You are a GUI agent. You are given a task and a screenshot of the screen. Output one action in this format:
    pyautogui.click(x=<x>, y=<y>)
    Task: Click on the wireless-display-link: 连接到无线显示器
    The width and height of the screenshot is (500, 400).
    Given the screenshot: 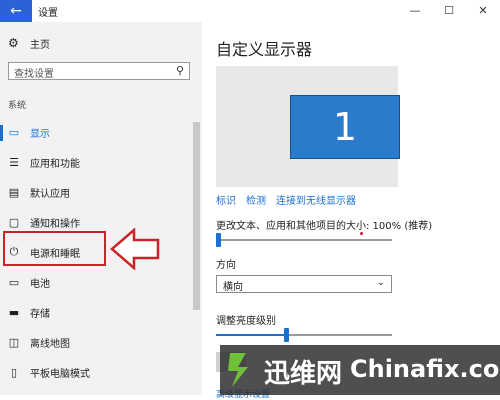 What is the action you would take?
    pyautogui.click(x=316, y=199)
    